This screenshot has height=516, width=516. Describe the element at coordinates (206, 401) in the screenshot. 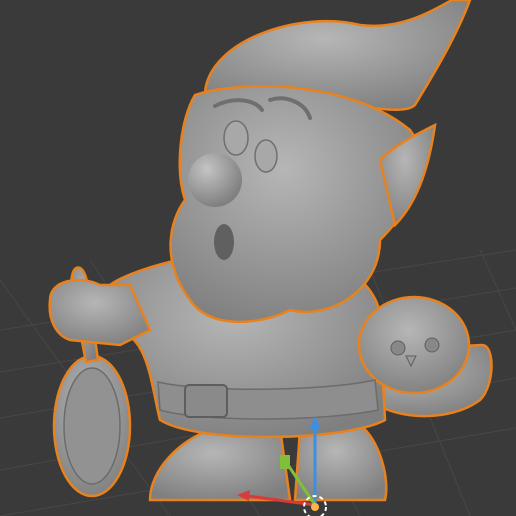

I see `belt-buckle` at that location.